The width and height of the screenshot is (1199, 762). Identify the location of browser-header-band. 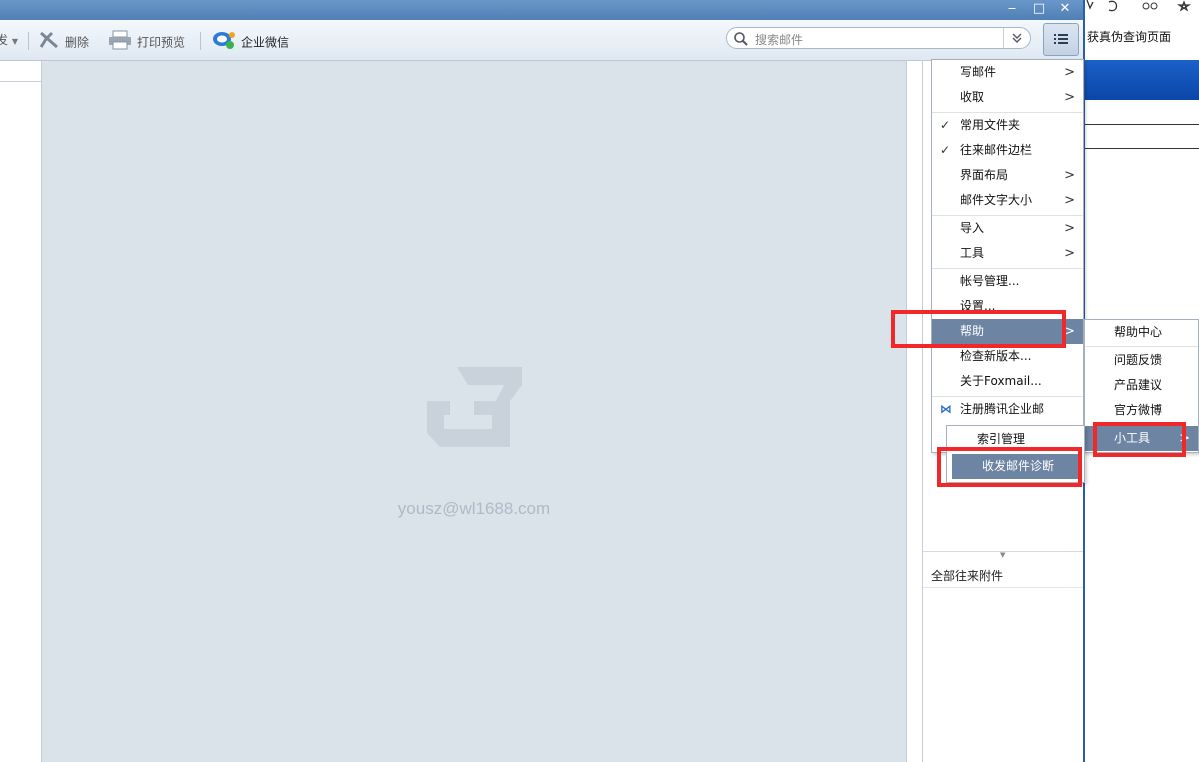
(1142, 80).